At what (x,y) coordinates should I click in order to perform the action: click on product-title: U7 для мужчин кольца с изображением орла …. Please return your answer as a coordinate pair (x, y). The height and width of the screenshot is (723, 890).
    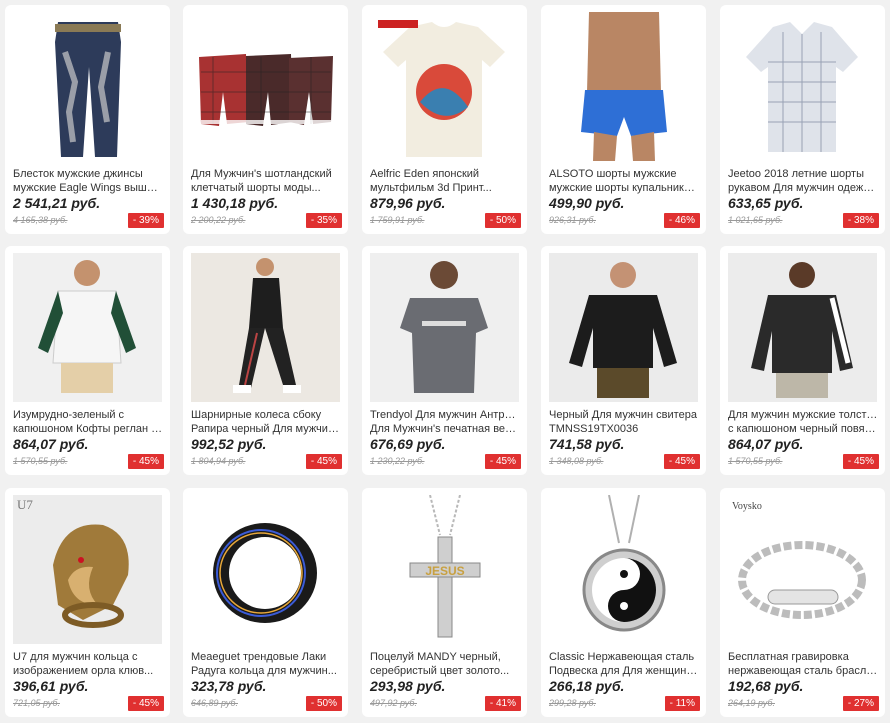
    Looking at the image, I should click on (88, 664).